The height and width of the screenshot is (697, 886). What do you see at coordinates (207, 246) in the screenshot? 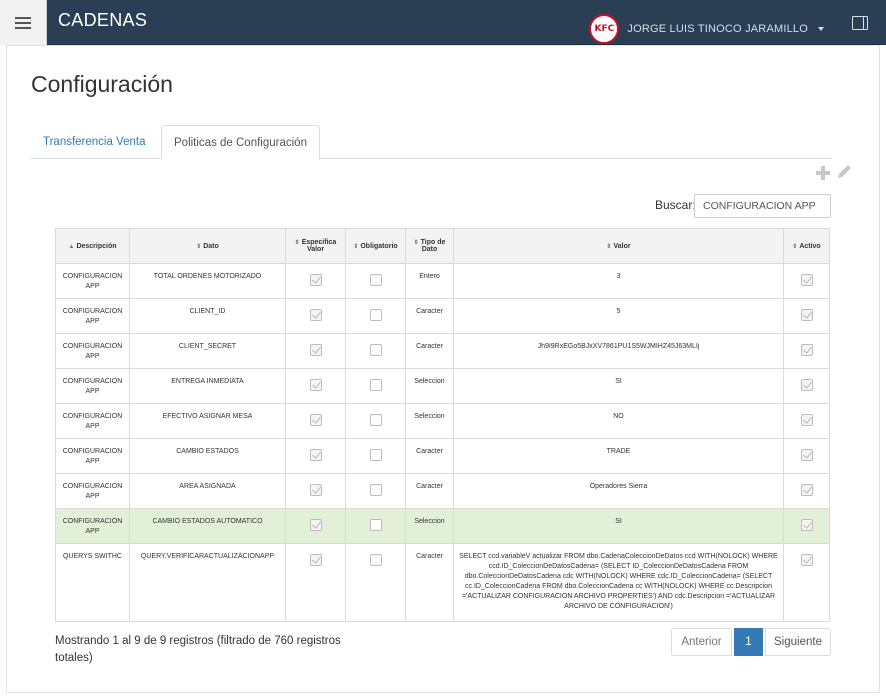
I see `column-header-dato: ⇕ Dato` at bounding box center [207, 246].